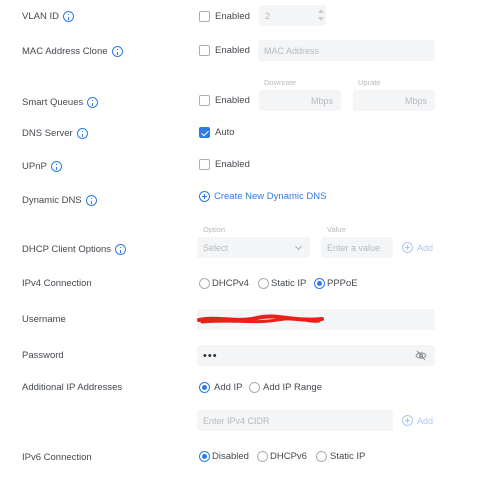  Describe the element at coordinates (232, 100) in the screenshot. I see `smart-queues-enabled-label: Enabled` at that location.